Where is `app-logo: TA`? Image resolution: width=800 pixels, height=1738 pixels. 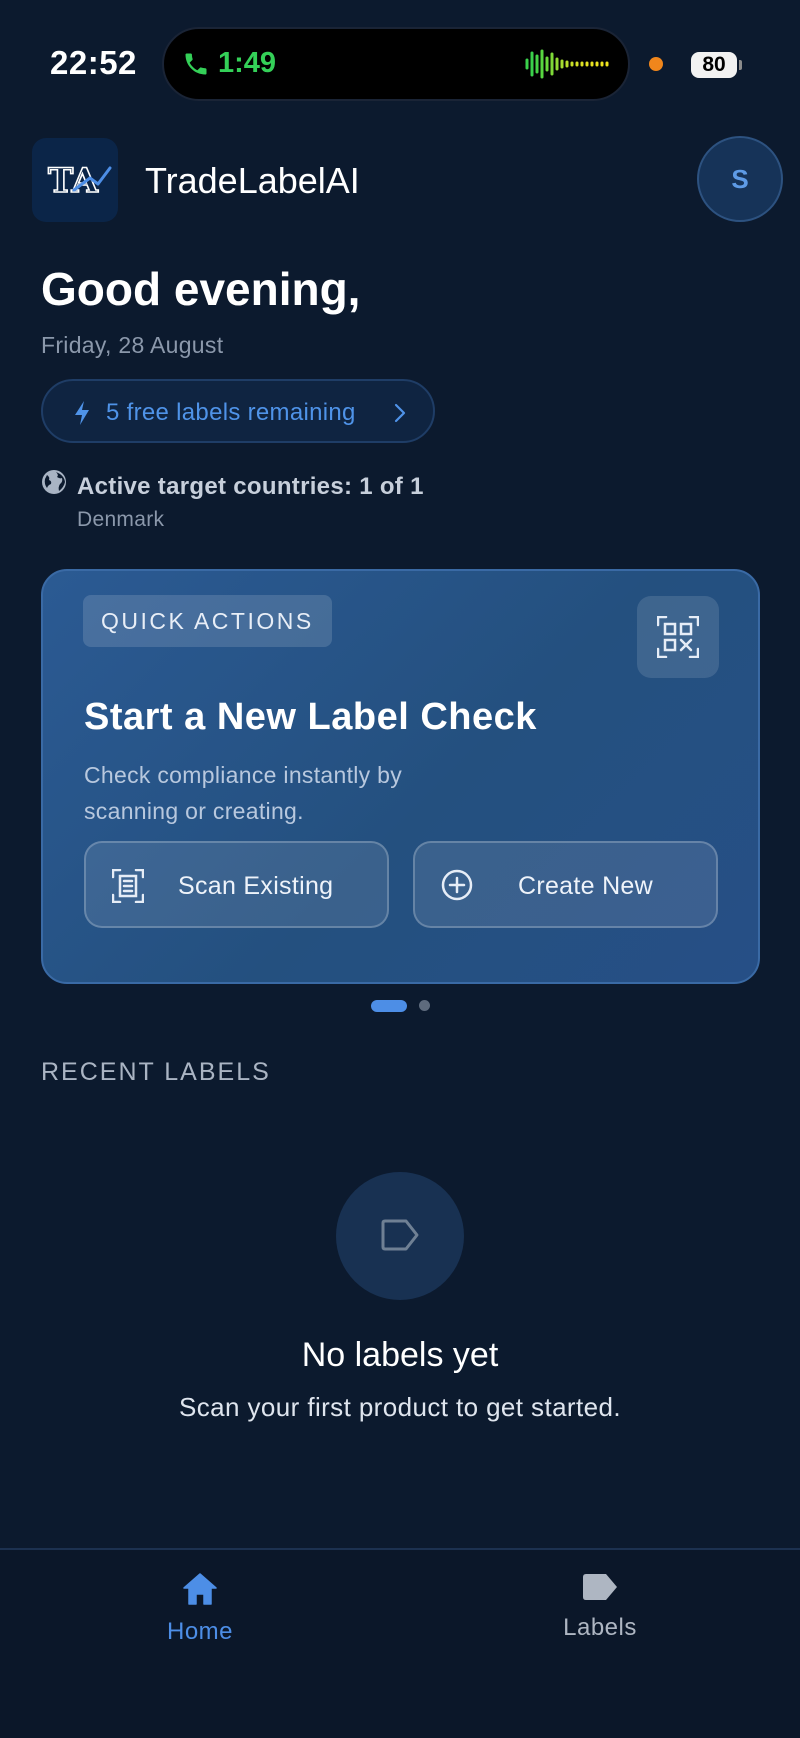 app-logo: TA is located at coordinates (75, 180).